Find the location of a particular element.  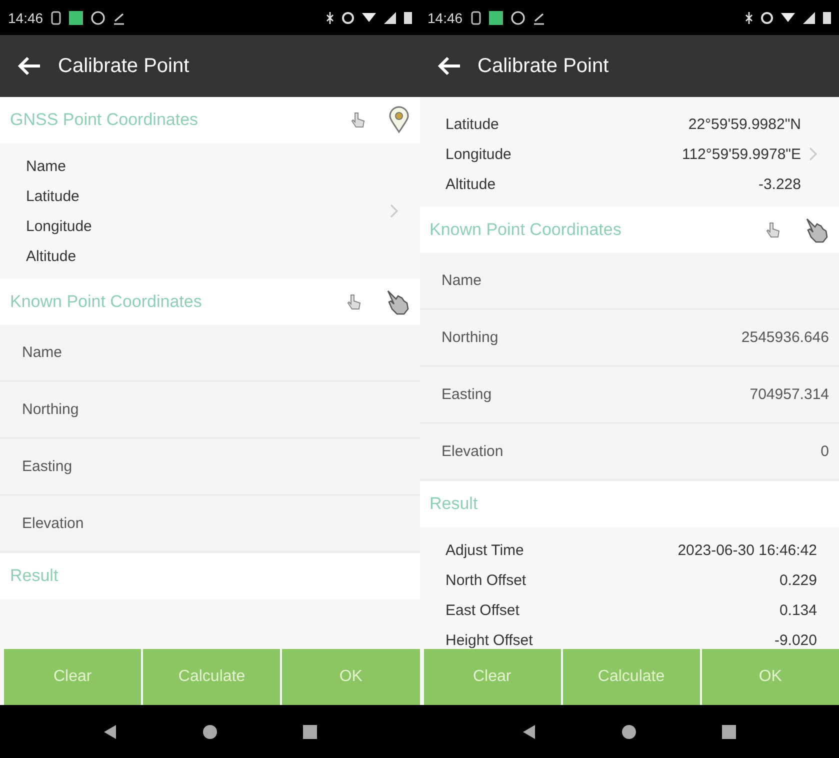

field-label: Height Offset is located at coordinates (489, 640).